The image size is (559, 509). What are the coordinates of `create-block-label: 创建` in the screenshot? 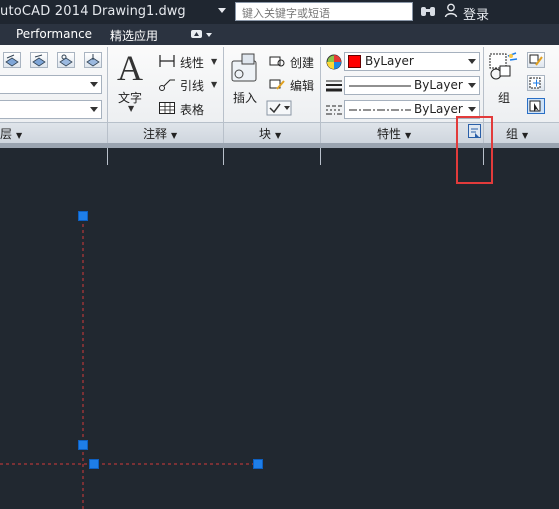 It's located at (302, 62).